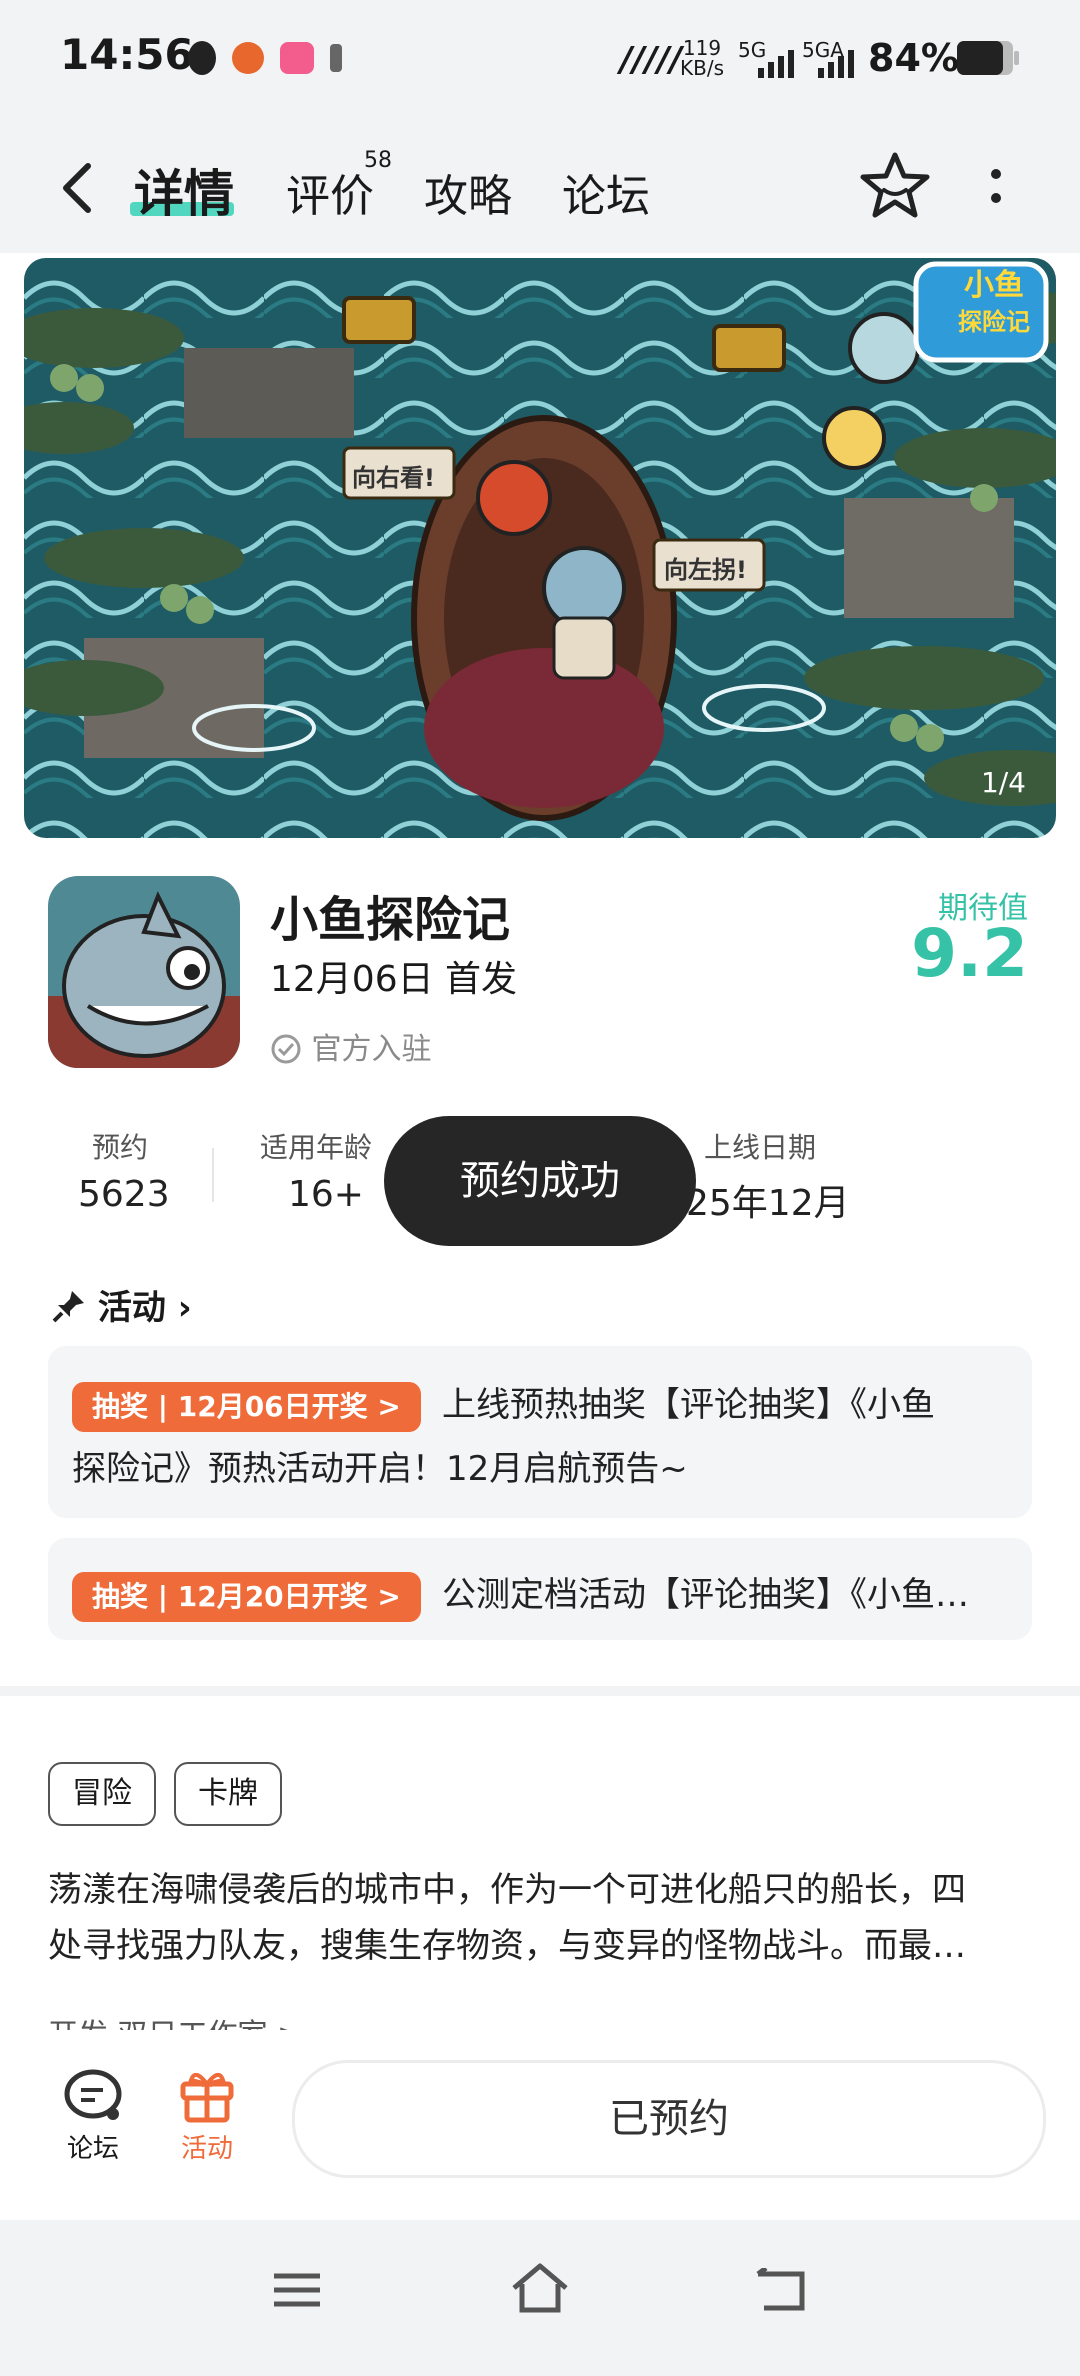 The width and height of the screenshot is (1080, 2376). I want to click on gift-icon, so click(207, 2097).